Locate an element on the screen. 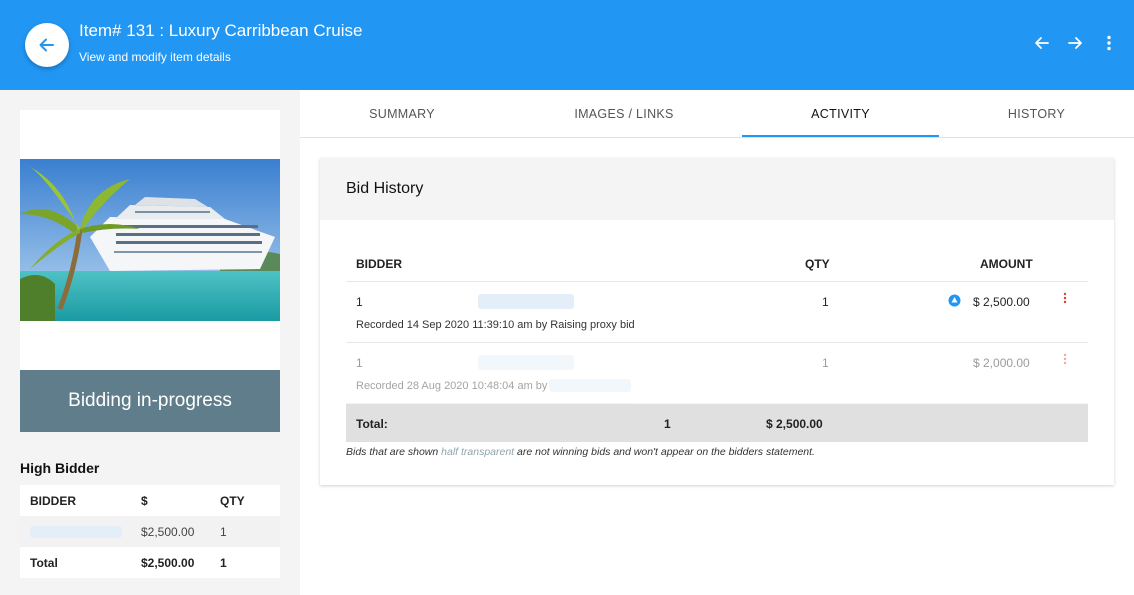 Image resolution: width=1134 pixels, height=595 pixels. previous-item-button is located at coordinates (1042, 43).